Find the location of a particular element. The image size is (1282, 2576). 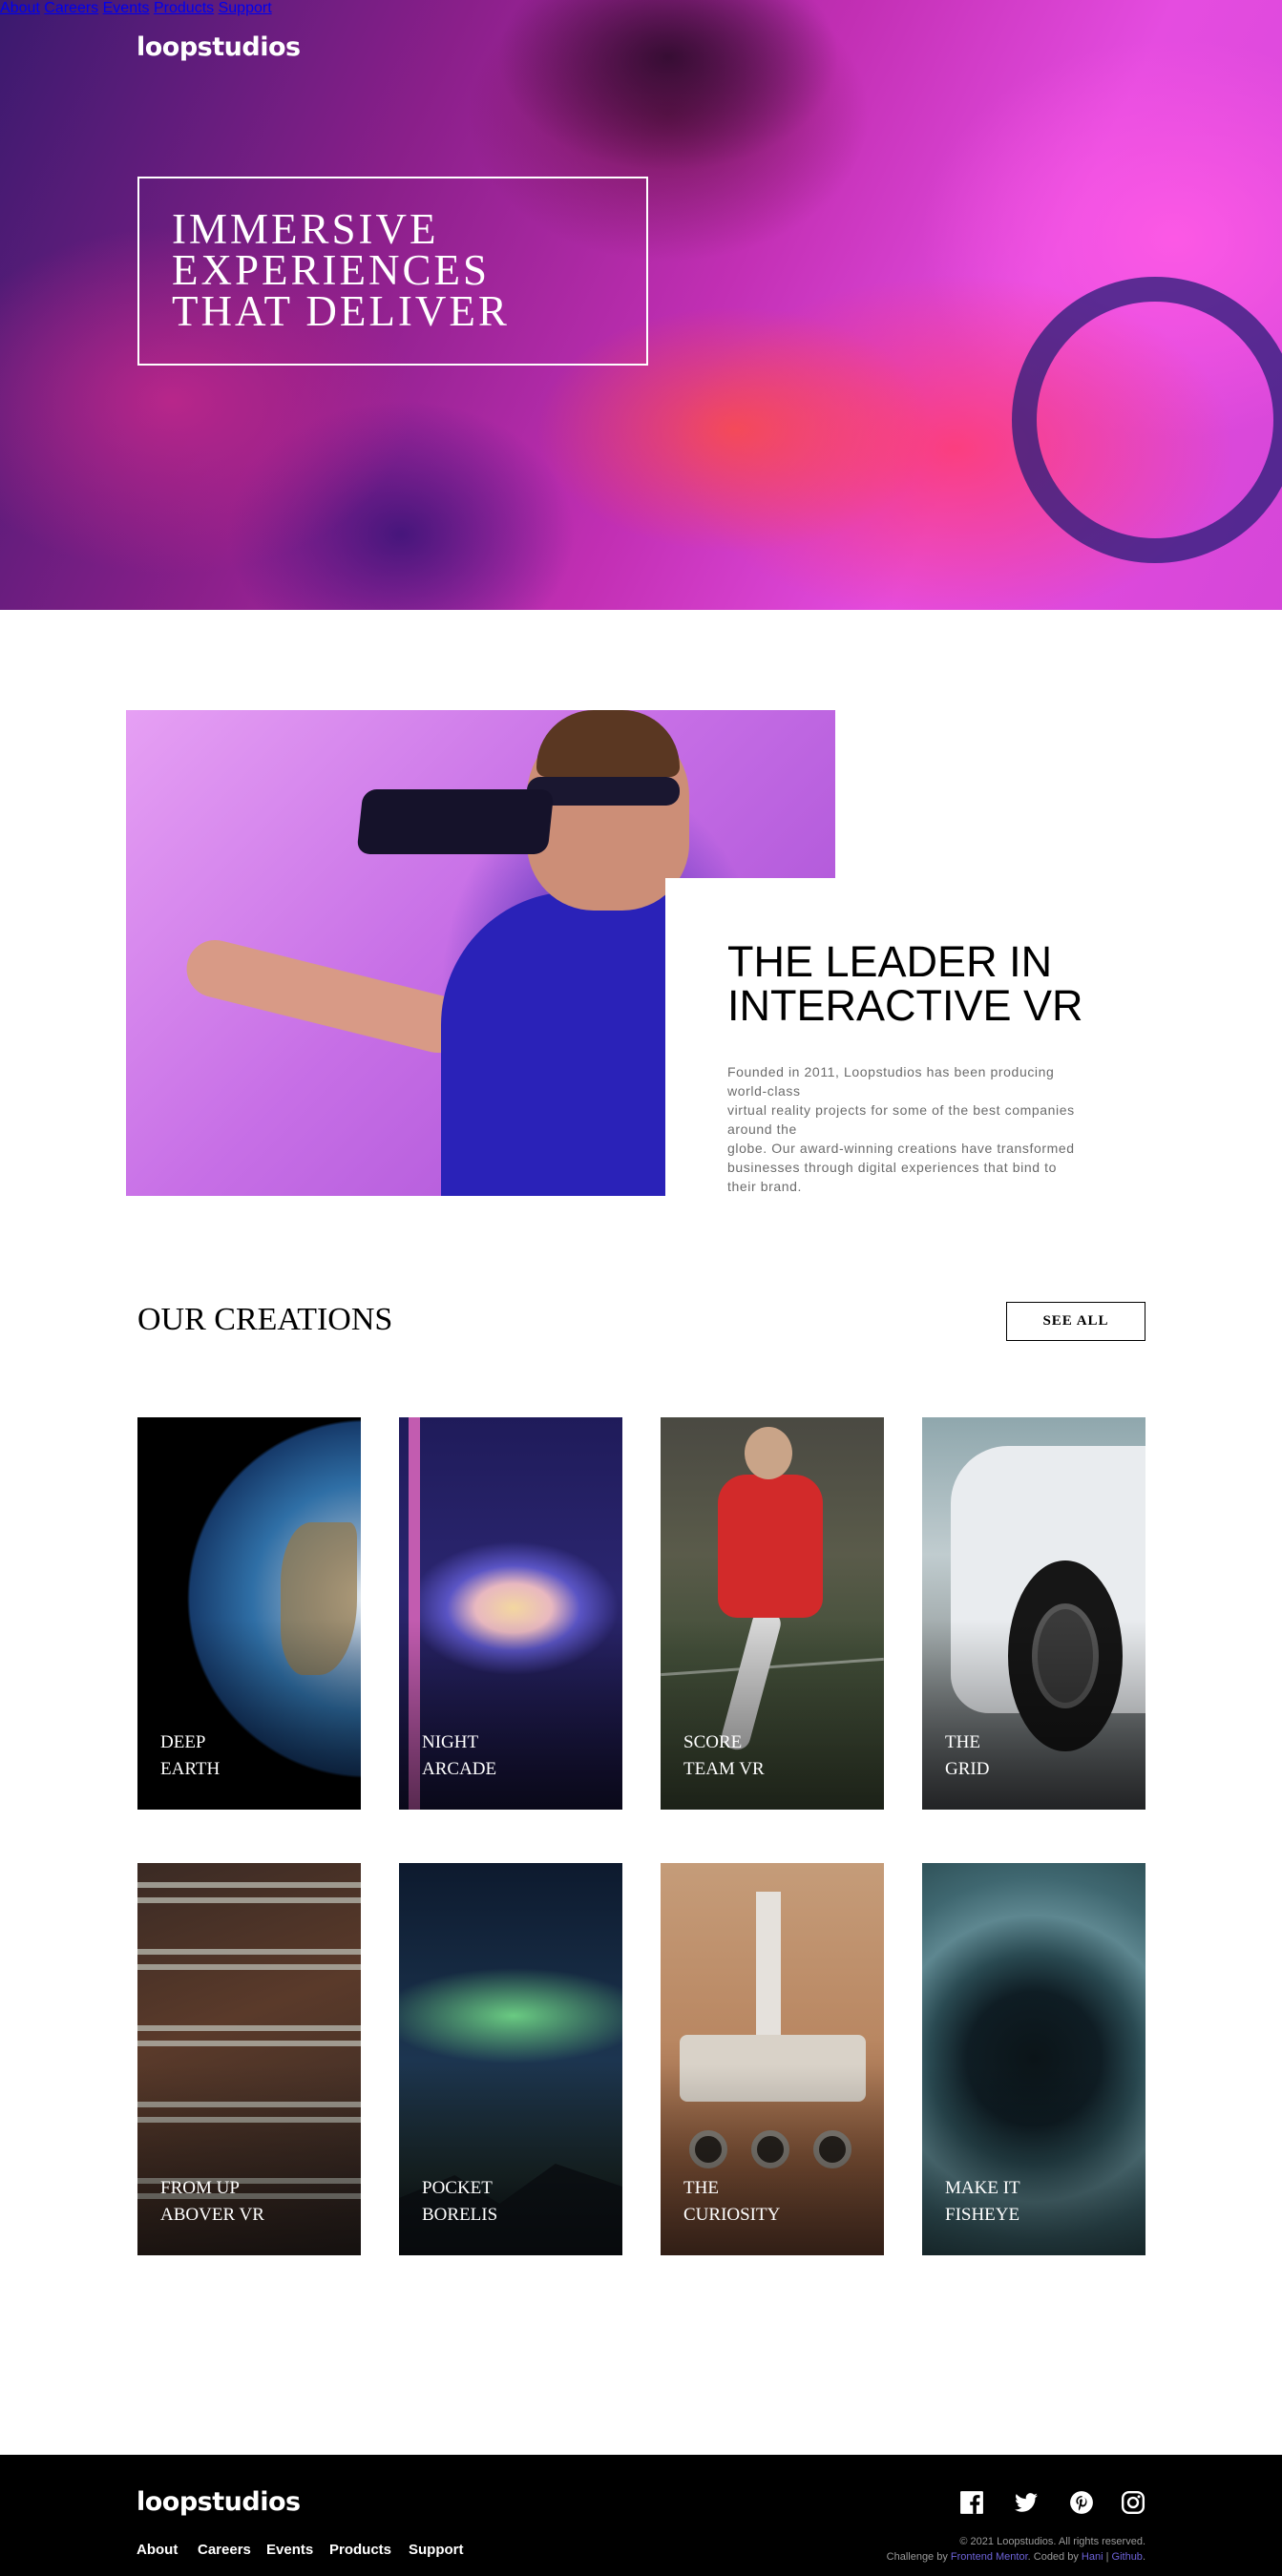

nav-careers: Careers is located at coordinates (71, 8).